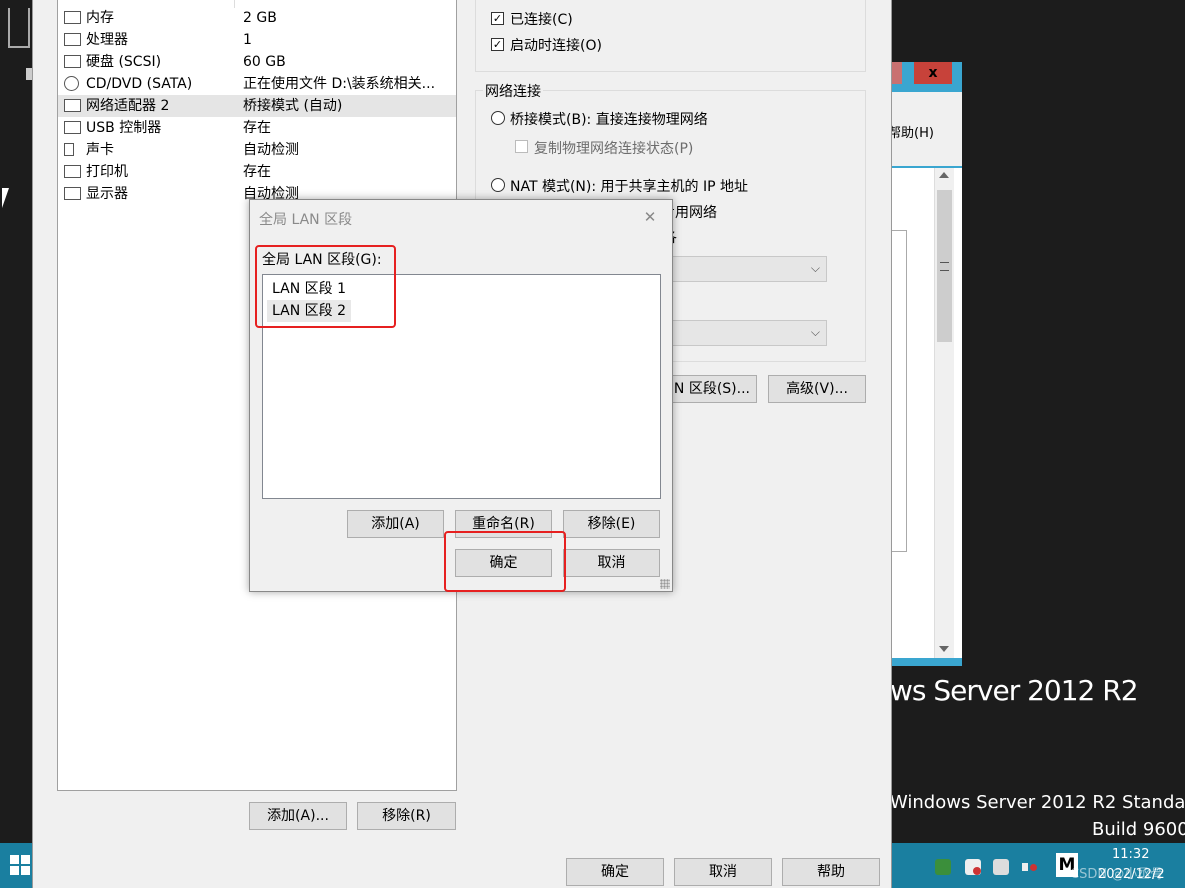 Image resolution: width=1185 pixels, height=888 pixels. What do you see at coordinates (1117, 874) in the screenshot?
I see `watermark: CSDN @小丞骨` at bounding box center [1117, 874].